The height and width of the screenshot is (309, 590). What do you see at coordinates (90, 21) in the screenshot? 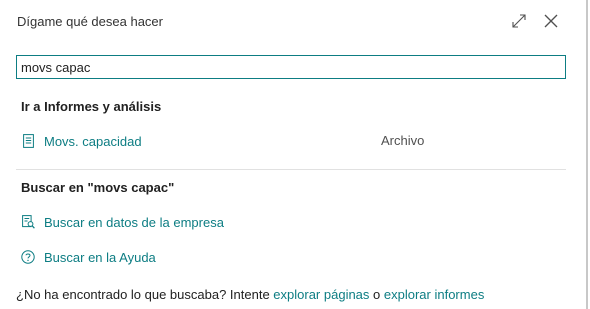
I see `dialog-title: Dígame qué desea hacer` at bounding box center [90, 21].